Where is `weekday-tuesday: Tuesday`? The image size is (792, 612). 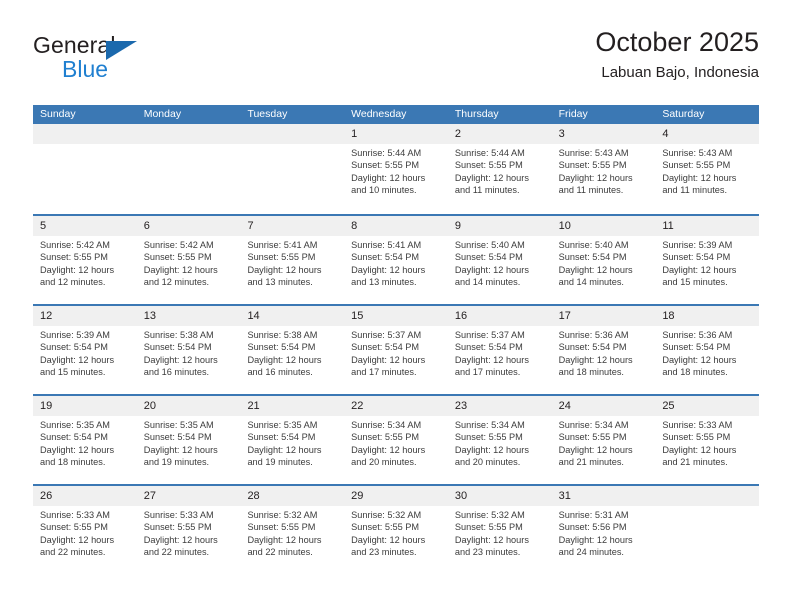 weekday-tuesday: Tuesday is located at coordinates (267, 114).